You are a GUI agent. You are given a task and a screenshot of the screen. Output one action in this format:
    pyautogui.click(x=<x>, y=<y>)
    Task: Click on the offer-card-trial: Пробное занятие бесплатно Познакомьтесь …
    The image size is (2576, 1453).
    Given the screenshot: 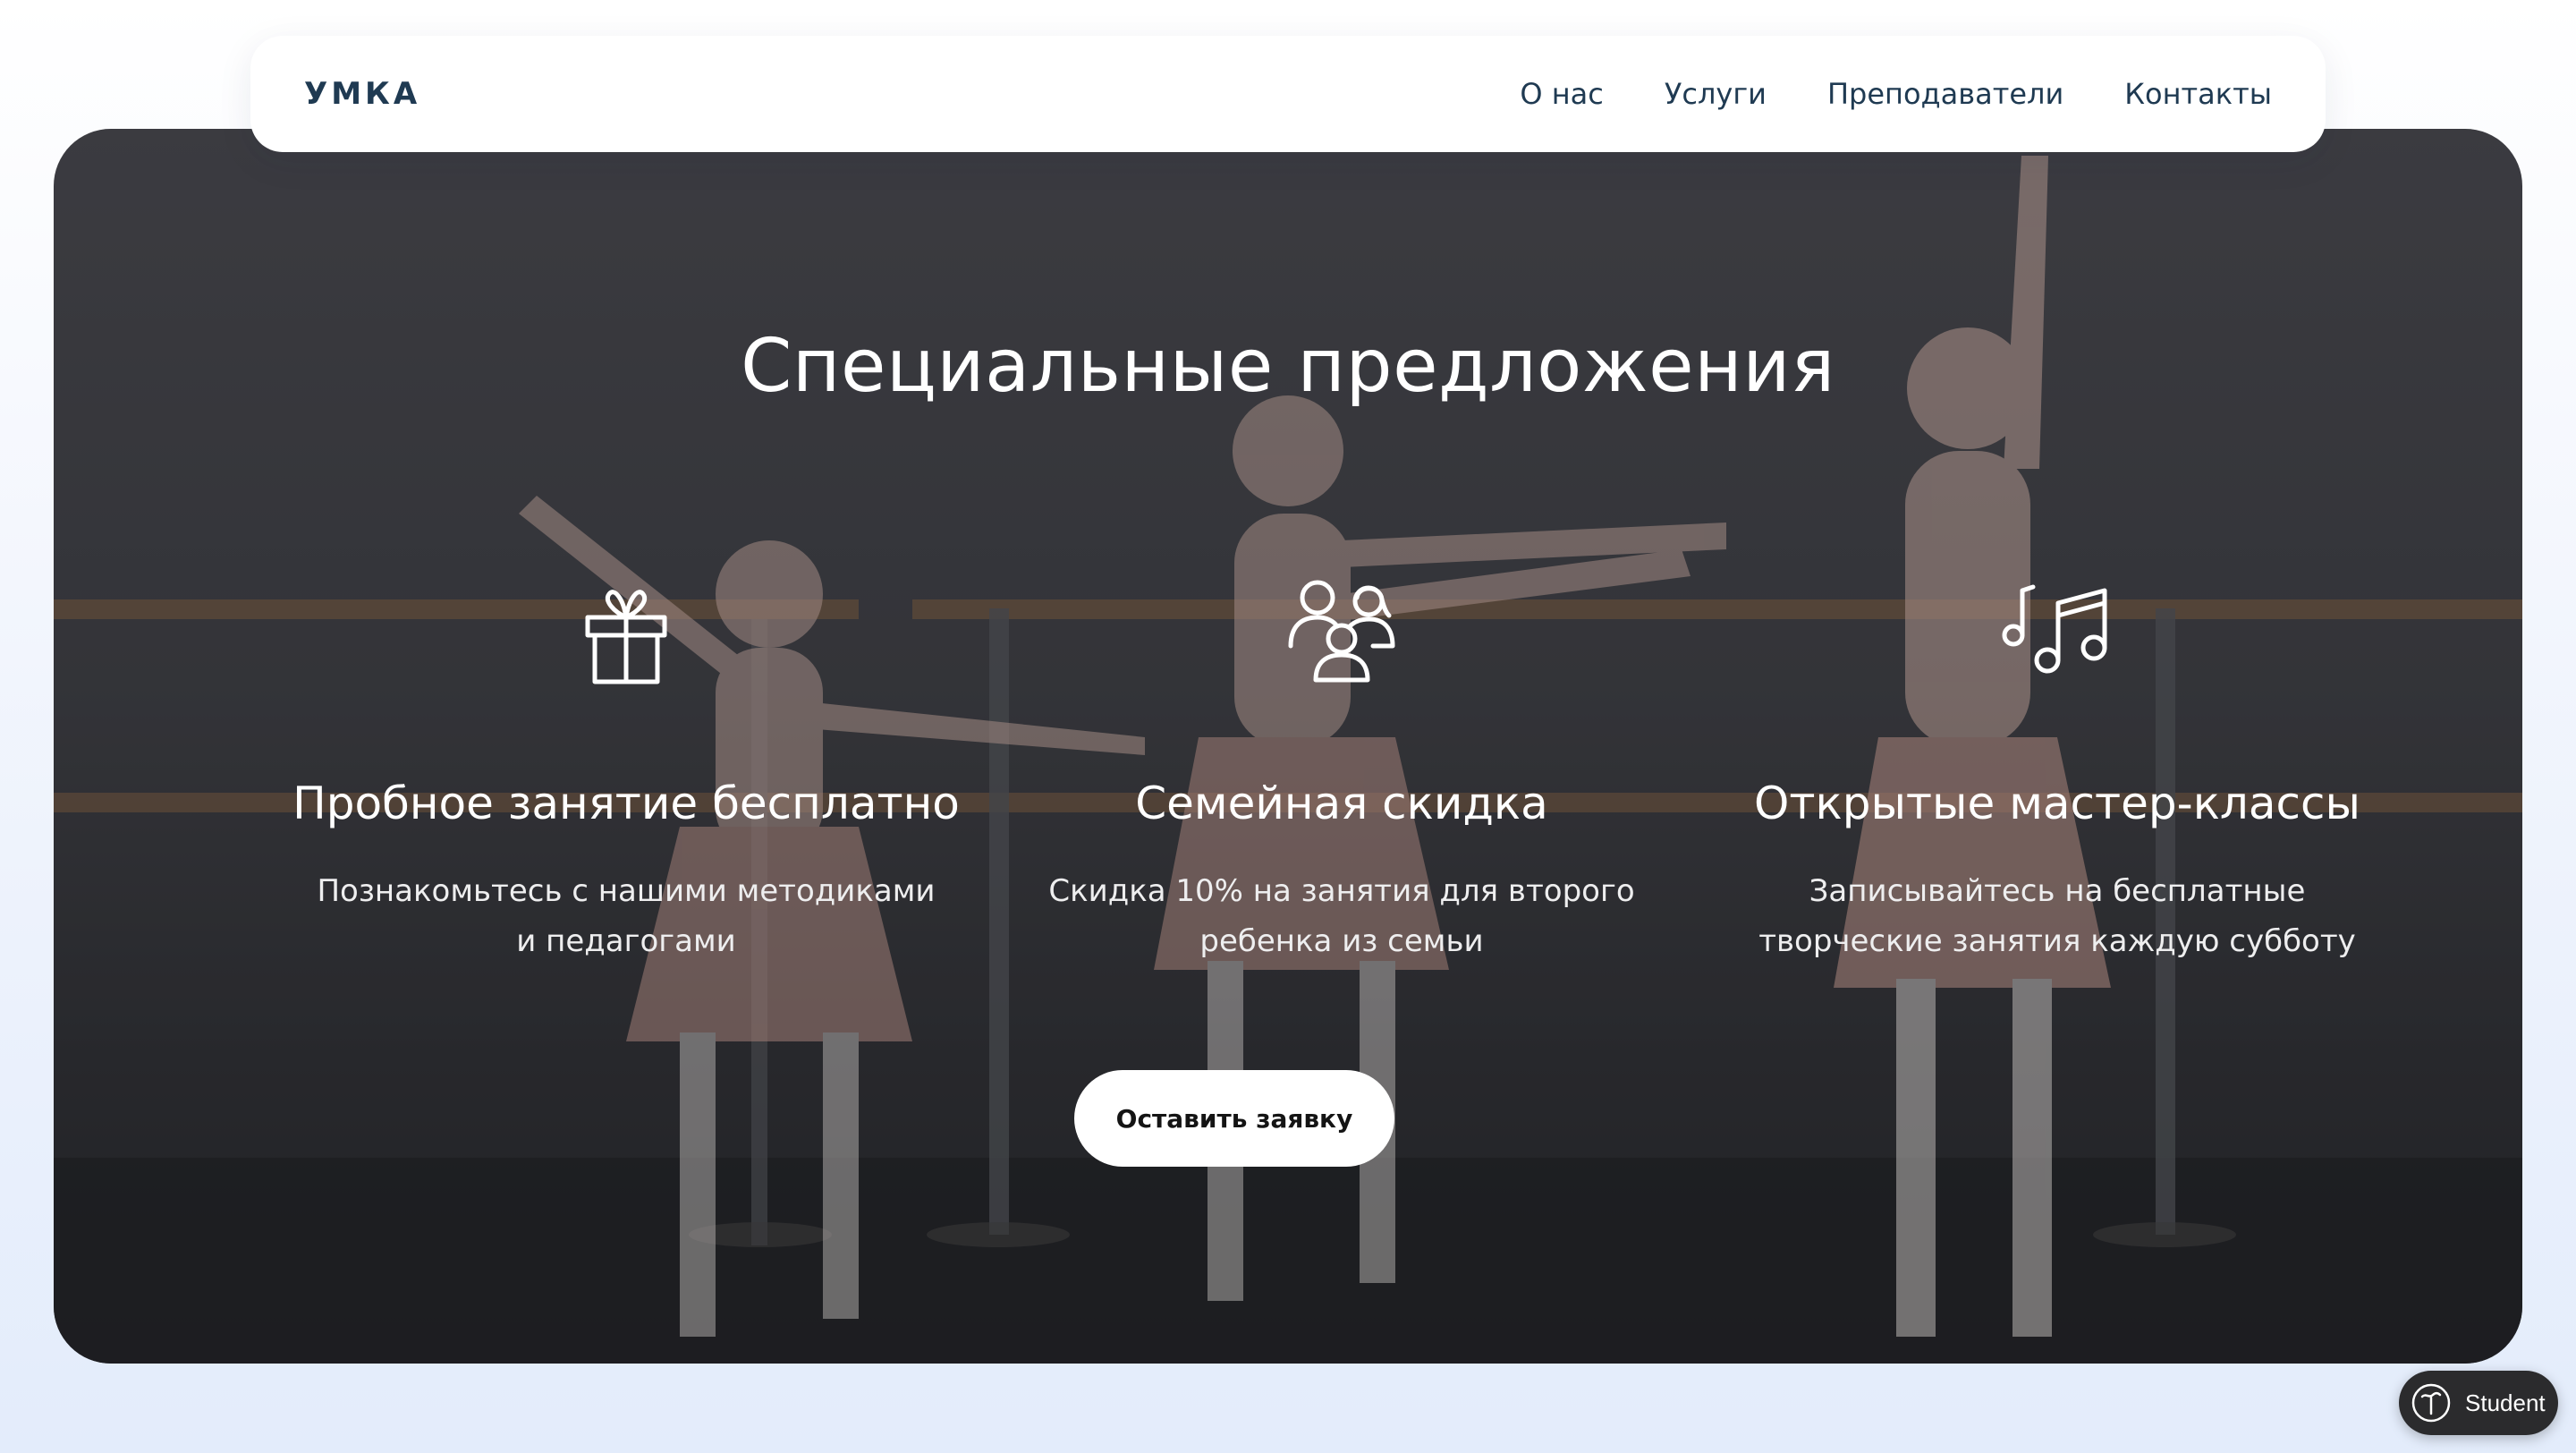 What is the action you would take?
    pyautogui.click(x=626, y=771)
    